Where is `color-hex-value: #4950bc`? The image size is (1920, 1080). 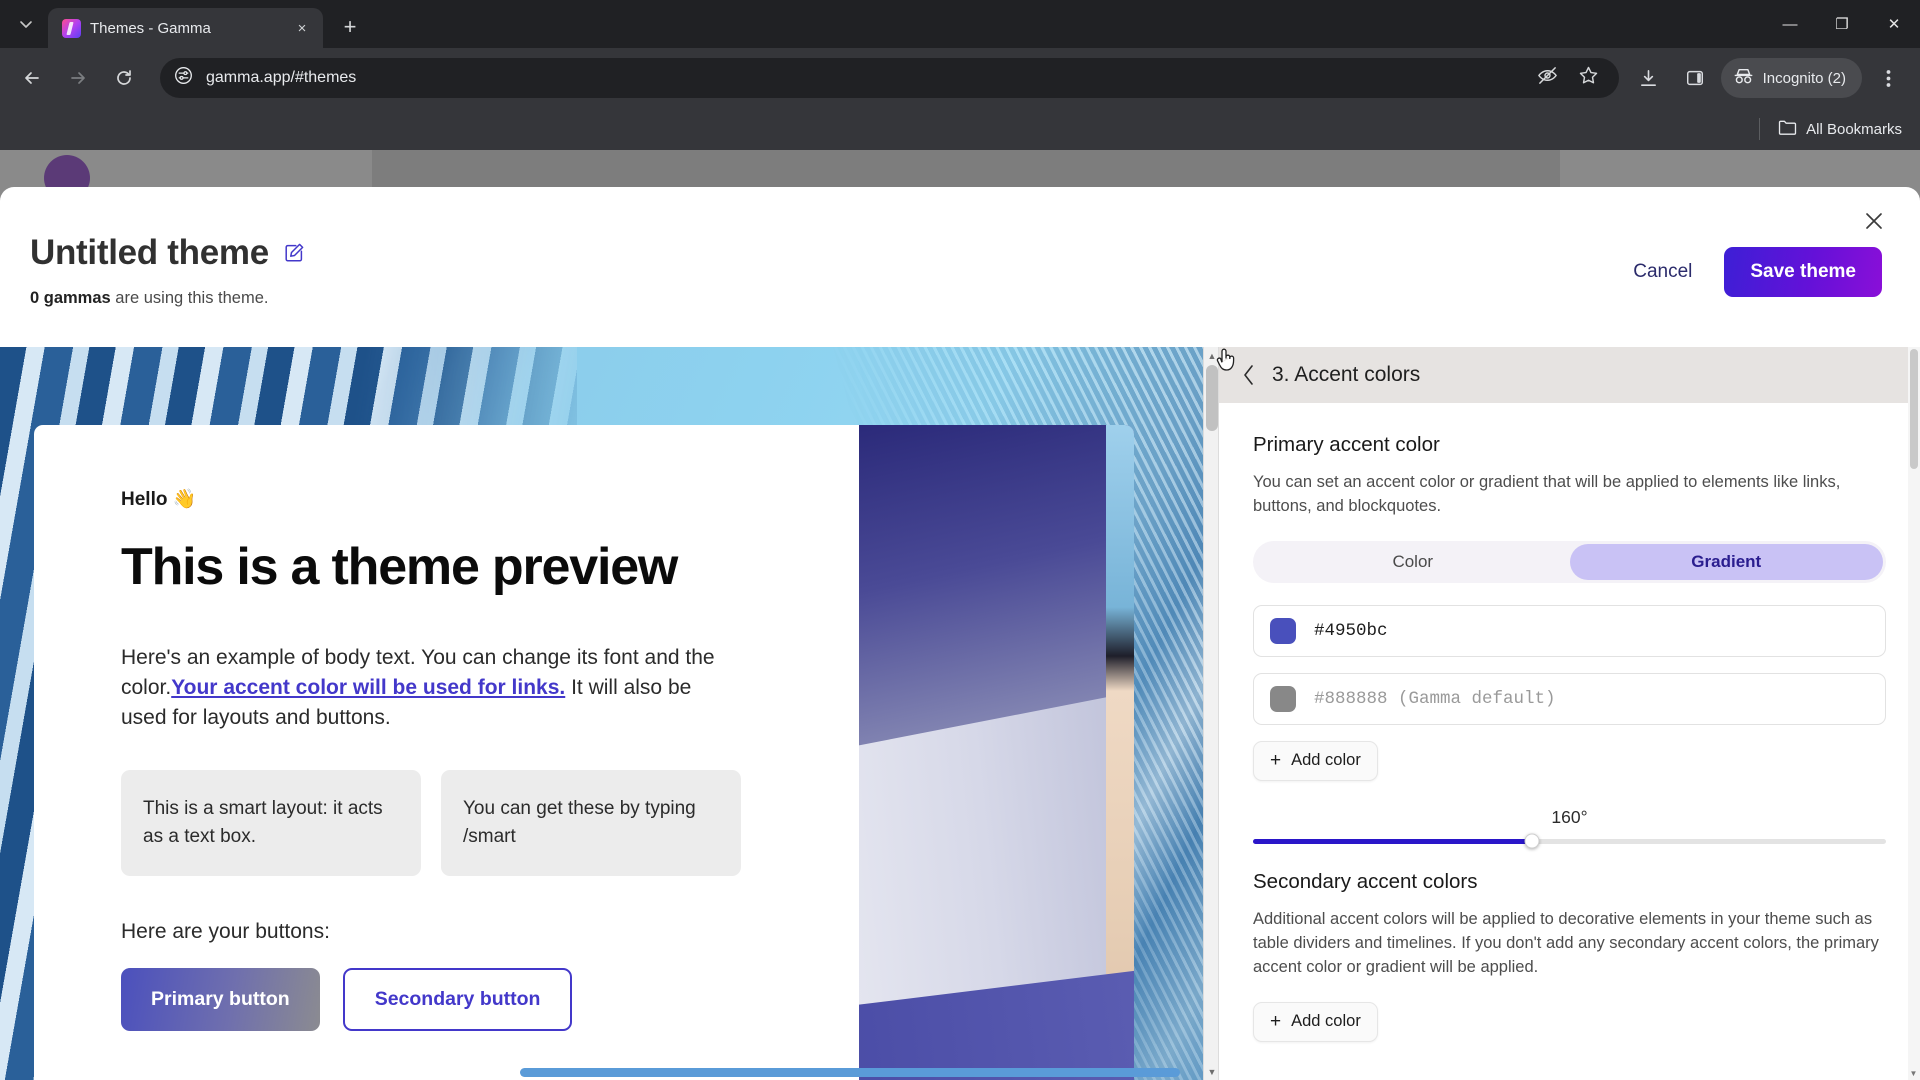 color-hex-value: #4950bc is located at coordinates (1351, 631).